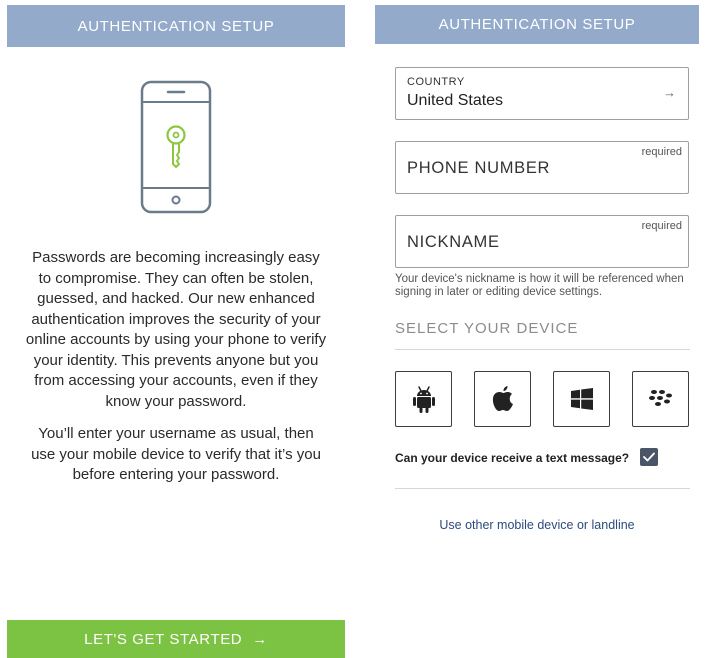 Image resolution: width=706 pixels, height=658 pixels. I want to click on android-icon, so click(423, 399).